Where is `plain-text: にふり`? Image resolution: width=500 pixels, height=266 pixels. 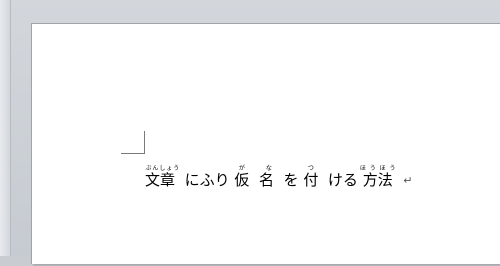
plain-text: にふり is located at coordinates (207, 180).